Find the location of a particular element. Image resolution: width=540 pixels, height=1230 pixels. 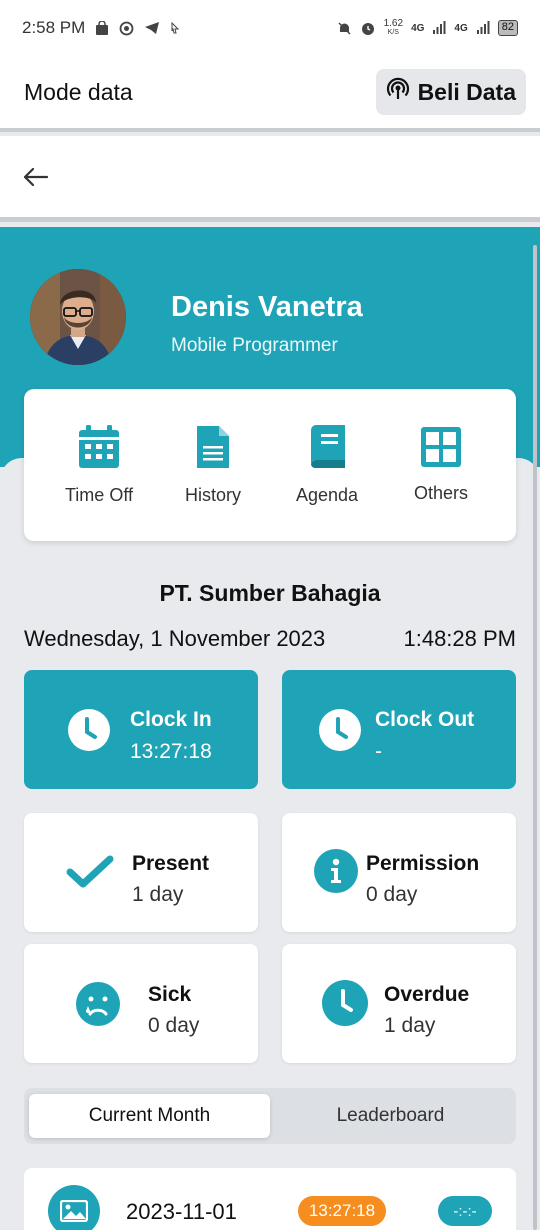

stat-title: Overdue is located at coordinates (427, 994).